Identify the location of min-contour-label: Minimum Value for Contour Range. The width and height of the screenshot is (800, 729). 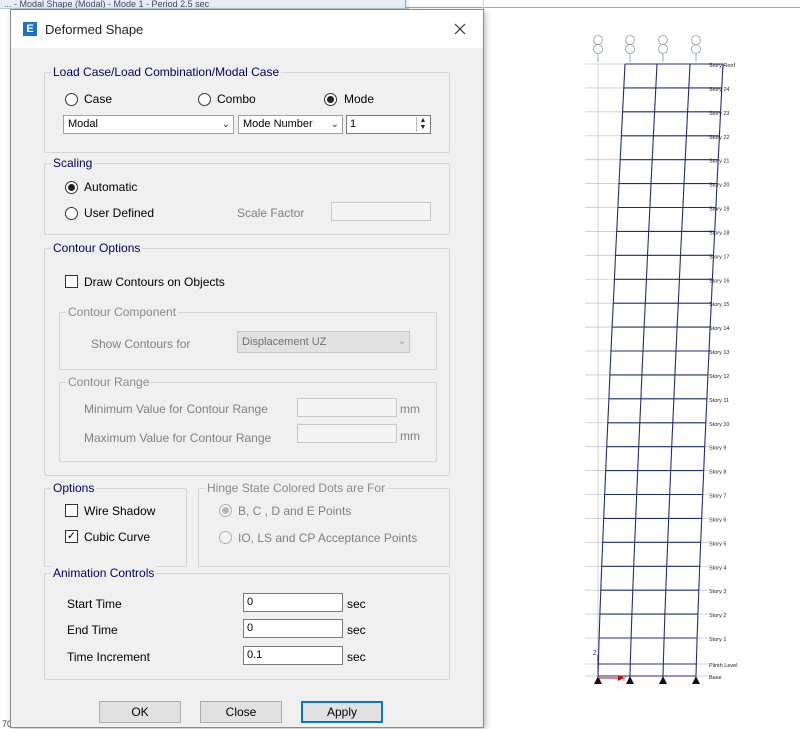
(176, 409).